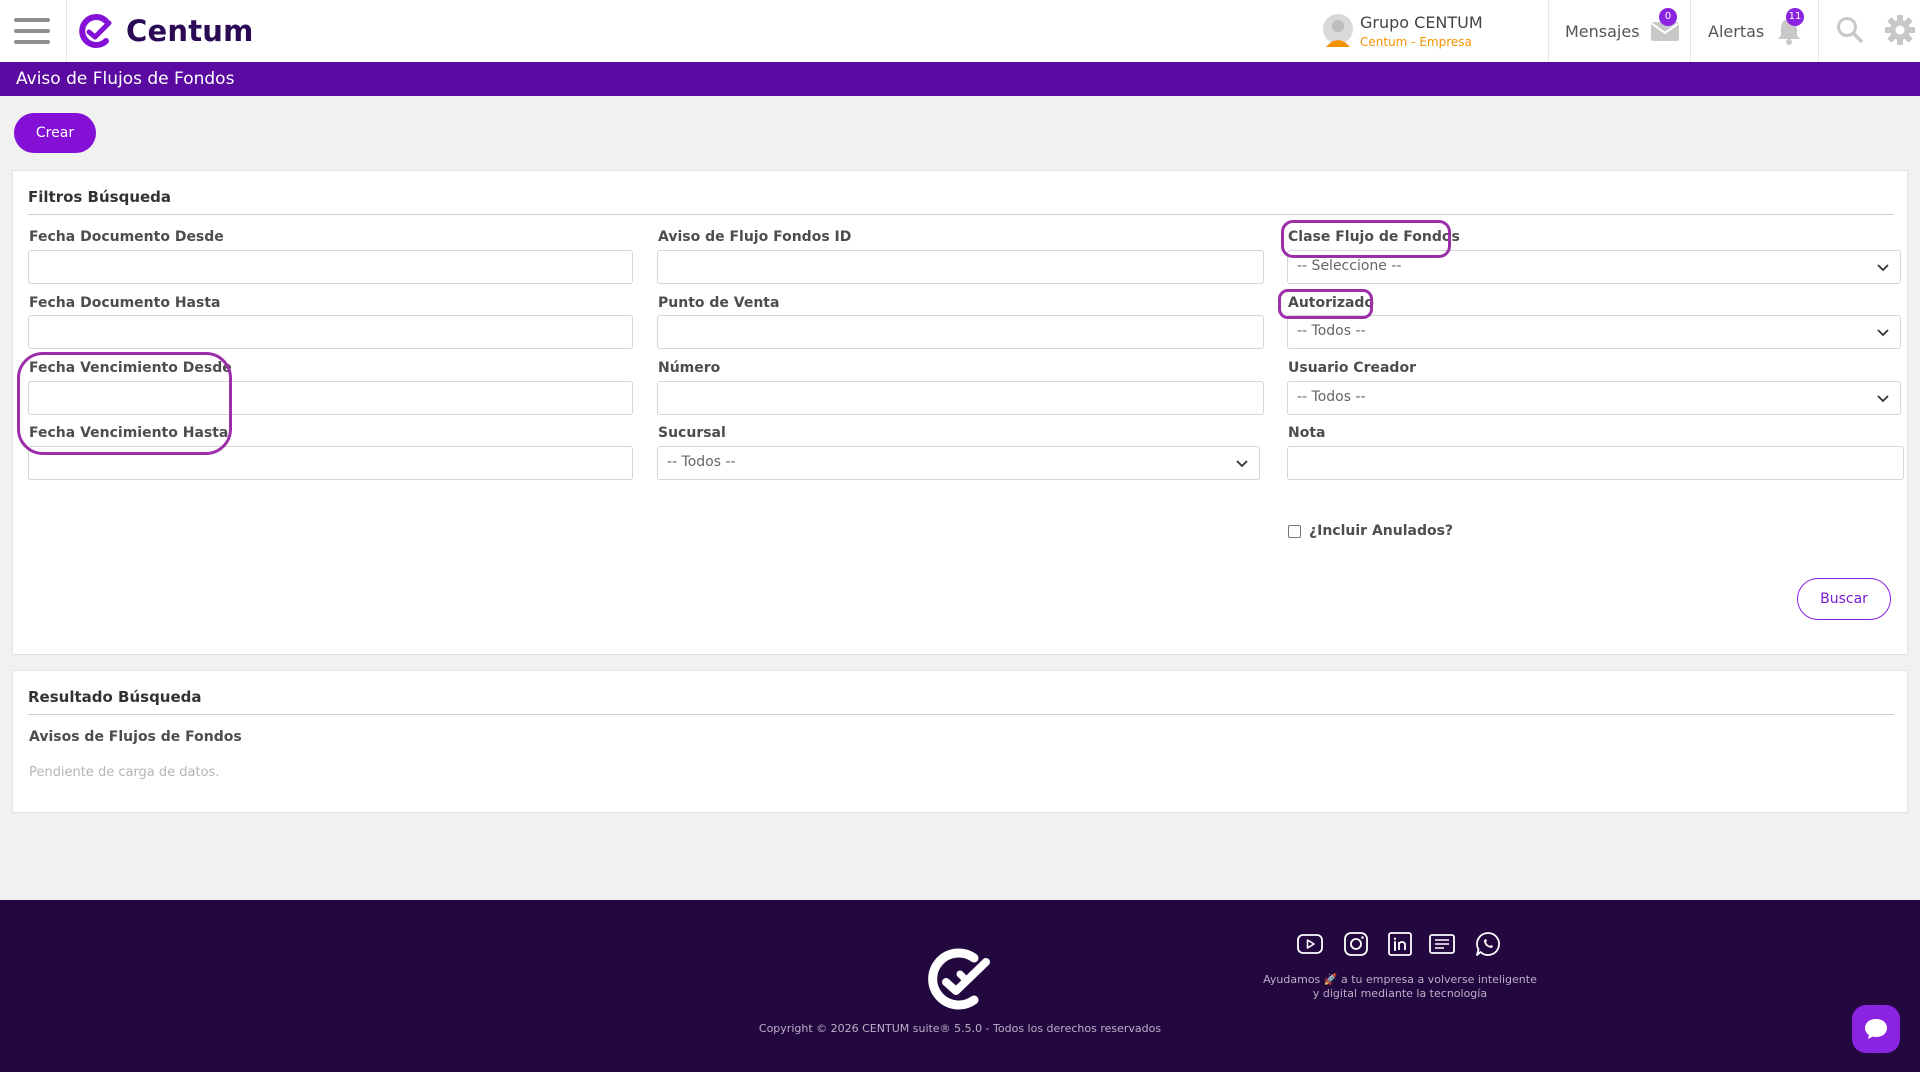 Image resolution: width=1920 pixels, height=1072 pixels. I want to click on centum-logo-icon, so click(95, 31).